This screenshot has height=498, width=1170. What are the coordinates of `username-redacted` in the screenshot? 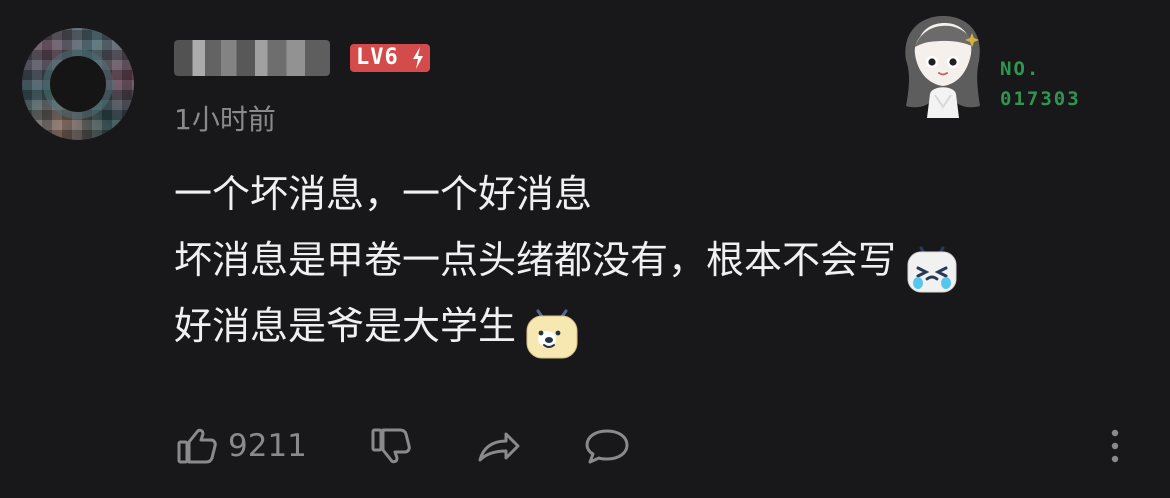 It's located at (252, 58).